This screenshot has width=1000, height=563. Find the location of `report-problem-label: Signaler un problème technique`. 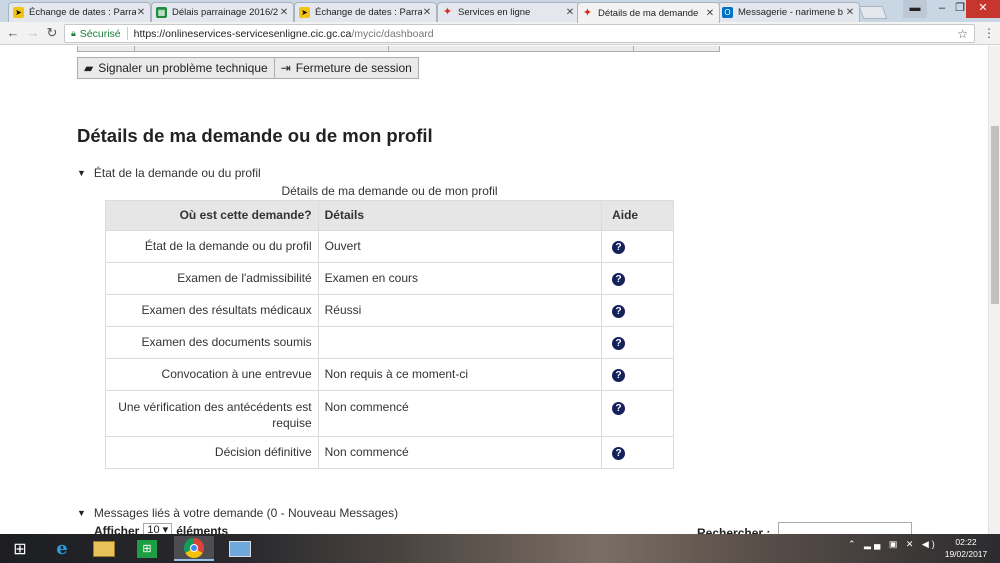

report-problem-label: Signaler un problème technique is located at coordinates (183, 68).